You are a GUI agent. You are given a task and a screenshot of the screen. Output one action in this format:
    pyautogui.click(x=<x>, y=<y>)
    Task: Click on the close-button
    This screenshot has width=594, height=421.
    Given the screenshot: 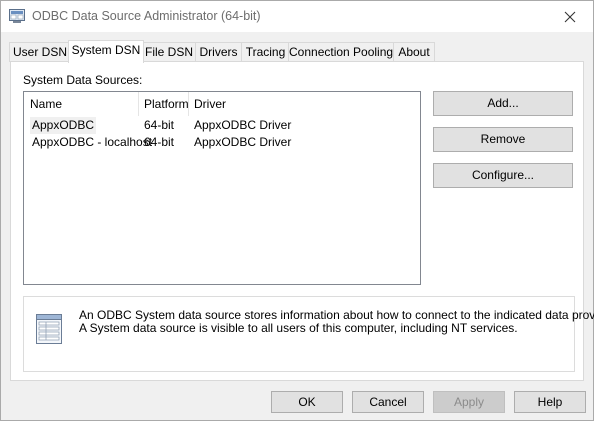 What is the action you would take?
    pyautogui.click(x=570, y=16)
    